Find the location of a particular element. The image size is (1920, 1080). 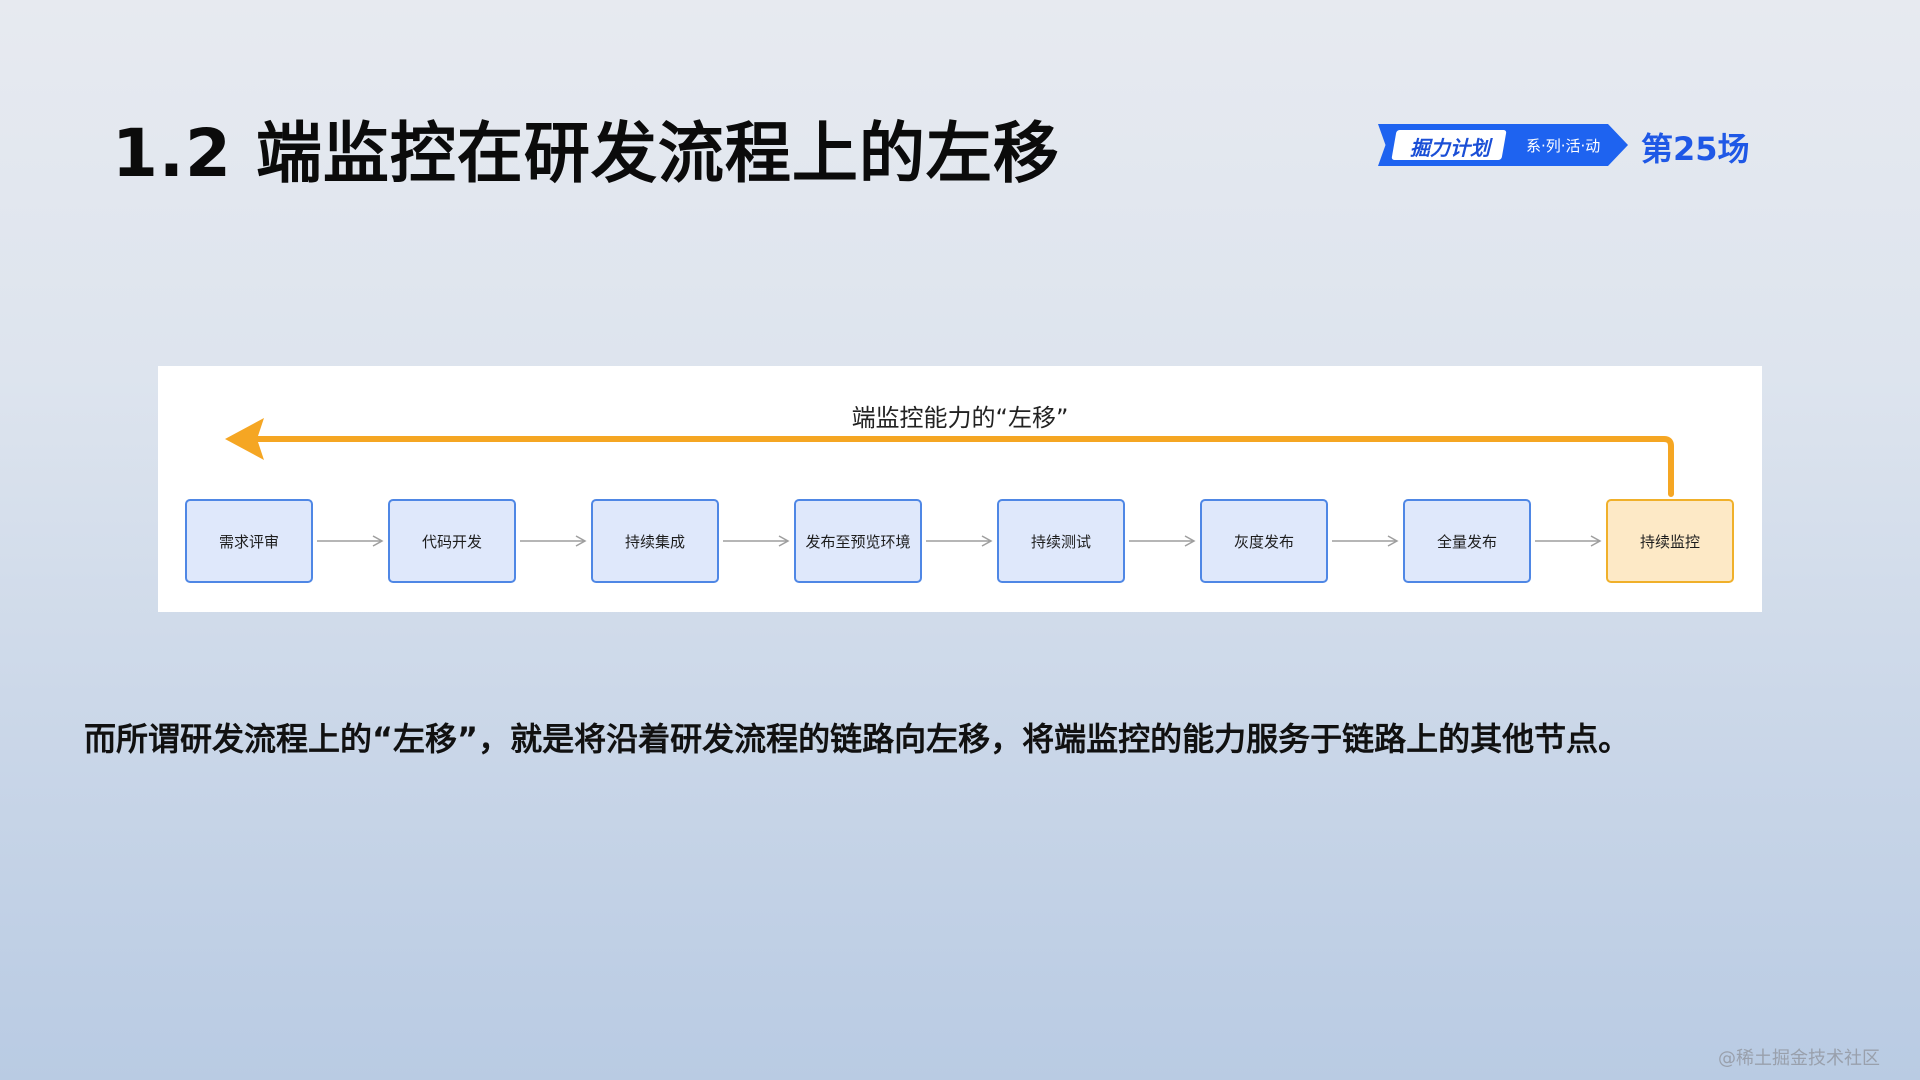

flow-step: 全量发布 is located at coordinates (1467, 541).